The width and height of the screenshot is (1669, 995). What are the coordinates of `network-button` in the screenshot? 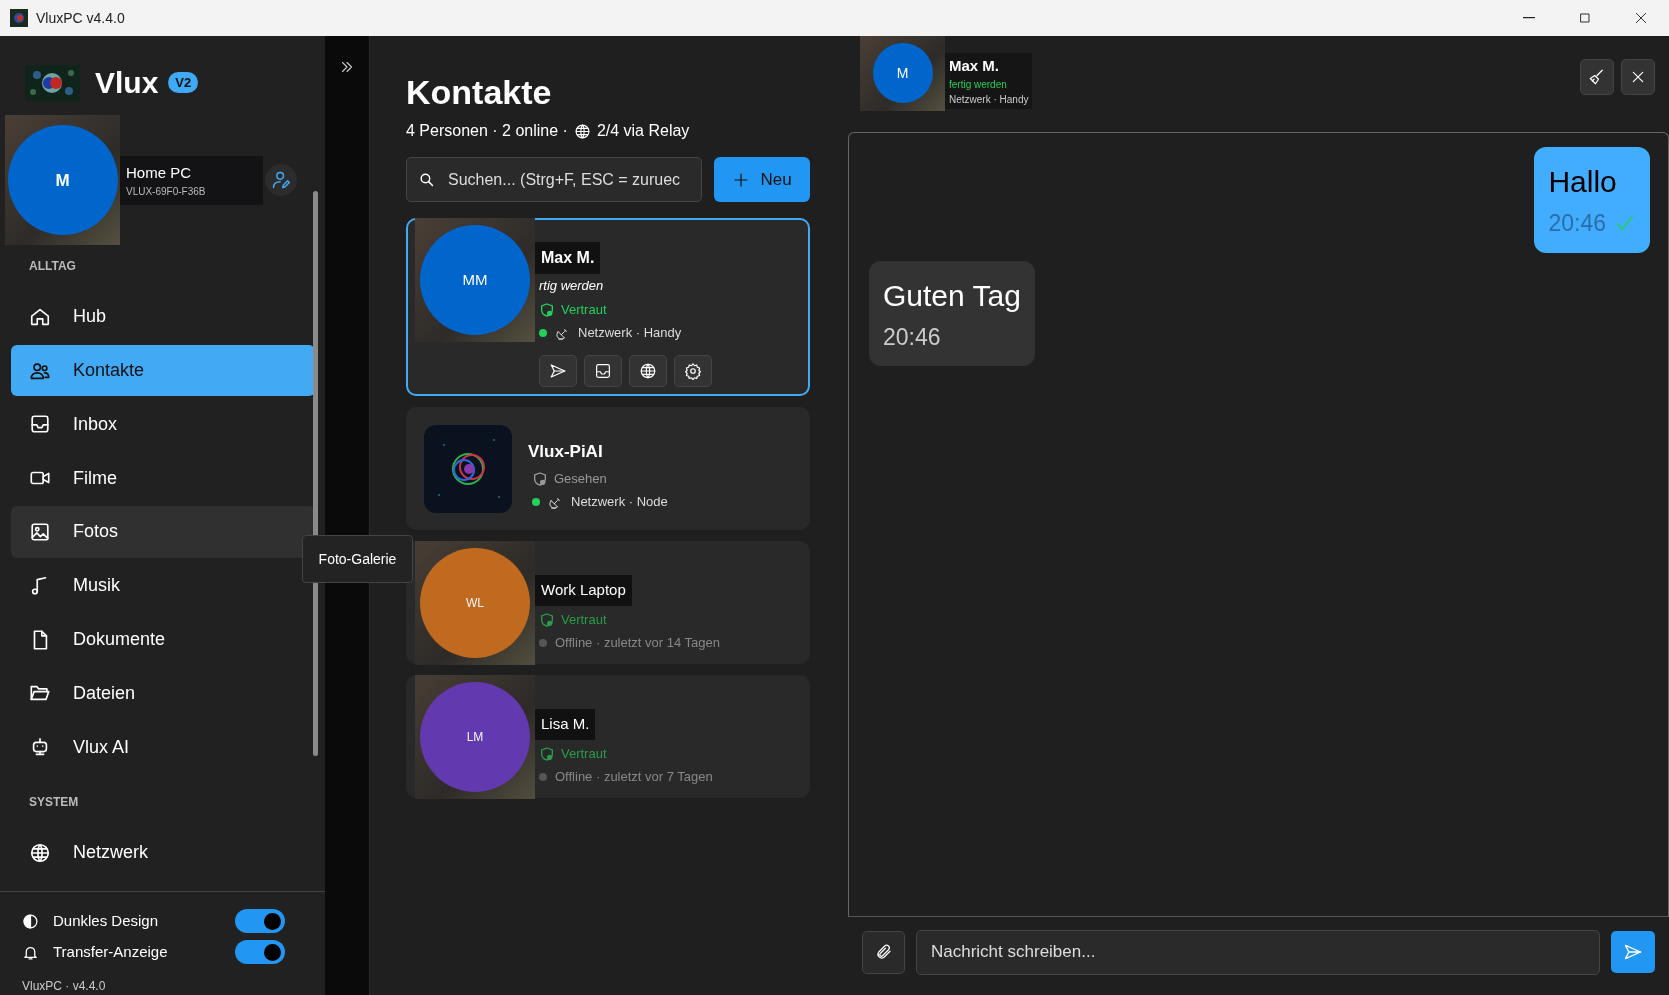 It's located at (648, 370).